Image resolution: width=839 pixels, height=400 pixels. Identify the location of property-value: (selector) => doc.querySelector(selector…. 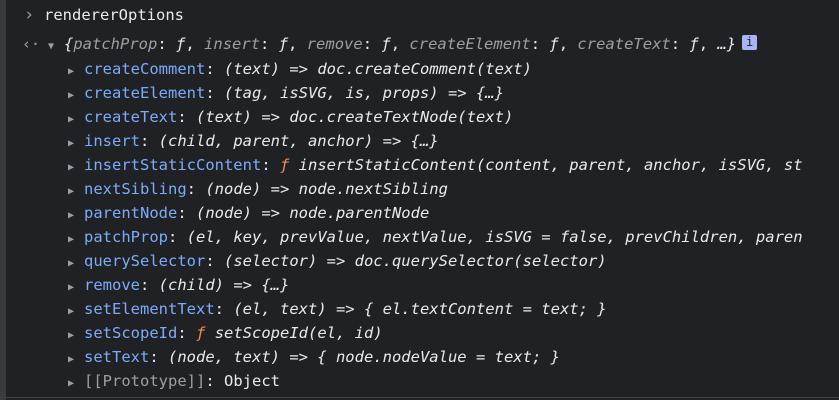
(415, 261).